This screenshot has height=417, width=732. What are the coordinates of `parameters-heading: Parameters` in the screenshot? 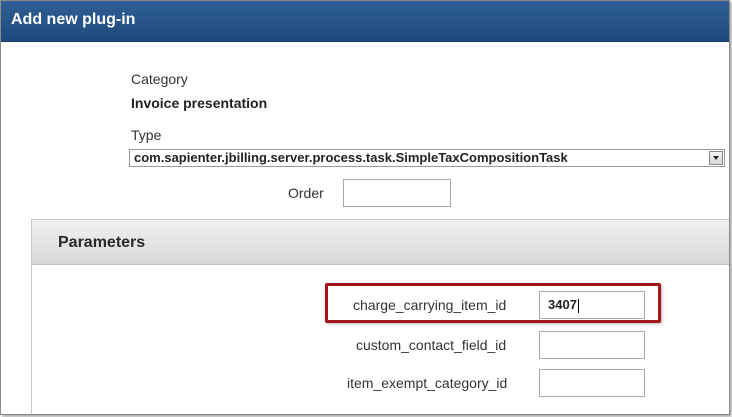 It's located at (102, 242).